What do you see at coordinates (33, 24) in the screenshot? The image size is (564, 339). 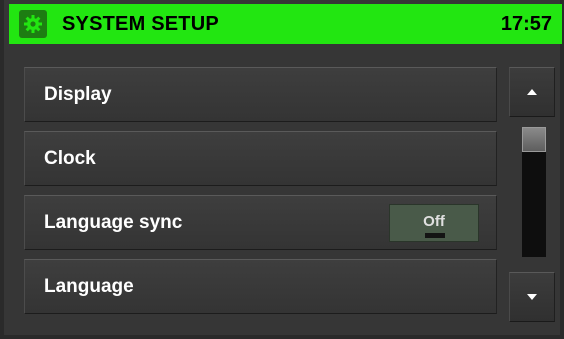 I see `gear-icon` at bounding box center [33, 24].